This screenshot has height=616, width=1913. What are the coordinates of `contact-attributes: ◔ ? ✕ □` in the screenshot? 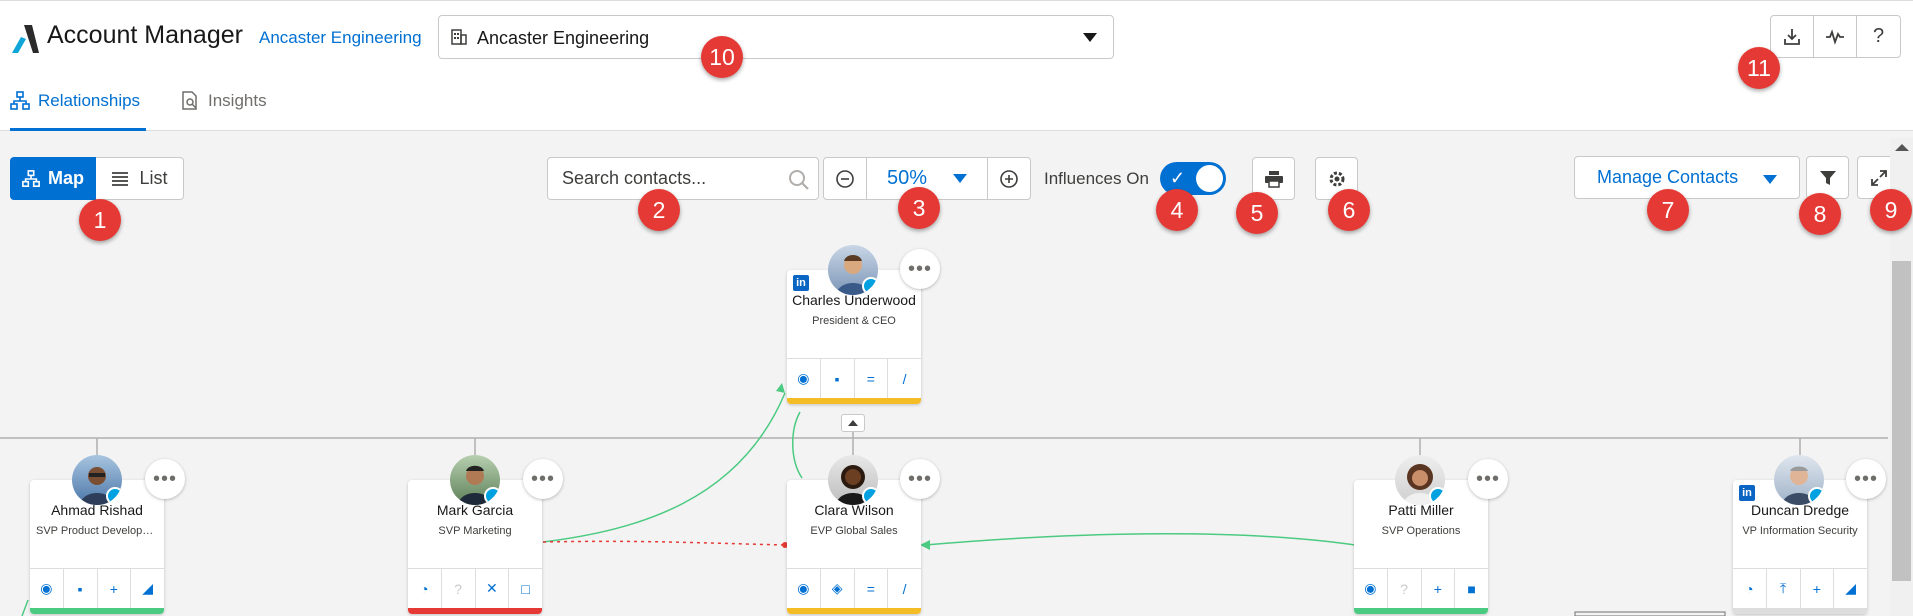 It's located at (475, 588).